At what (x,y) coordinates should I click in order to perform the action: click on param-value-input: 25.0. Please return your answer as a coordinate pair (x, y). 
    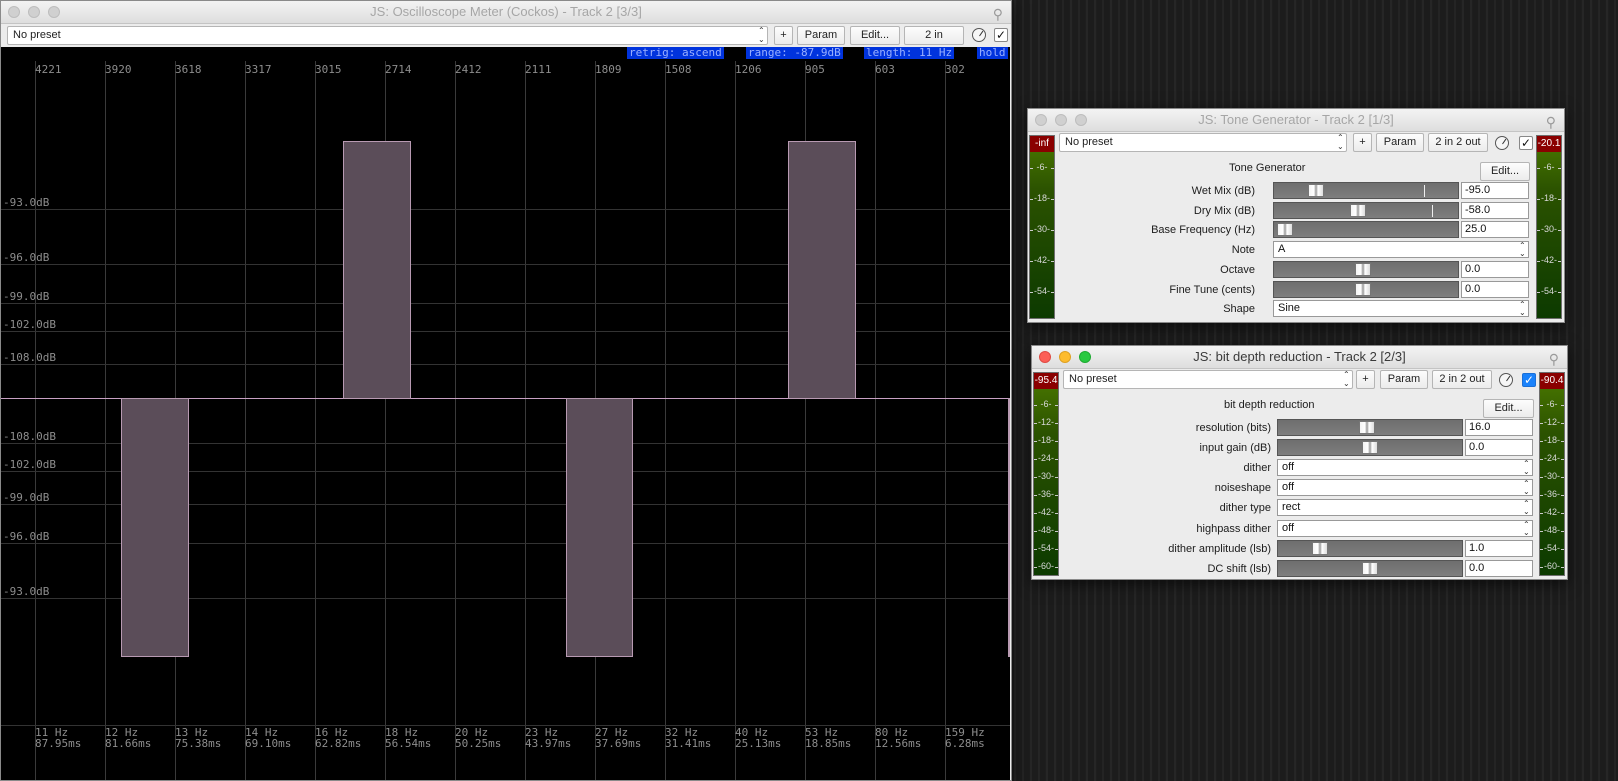
    Looking at the image, I should click on (1495, 230).